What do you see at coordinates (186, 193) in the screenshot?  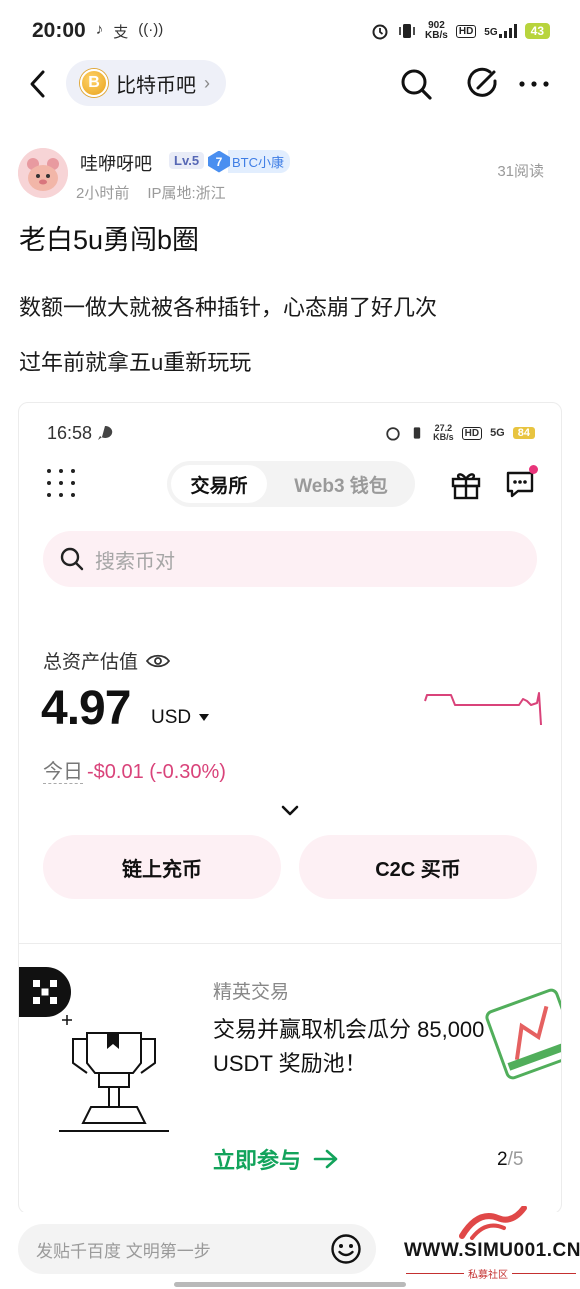 I see `ip-location: IP属地:浙江` at bounding box center [186, 193].